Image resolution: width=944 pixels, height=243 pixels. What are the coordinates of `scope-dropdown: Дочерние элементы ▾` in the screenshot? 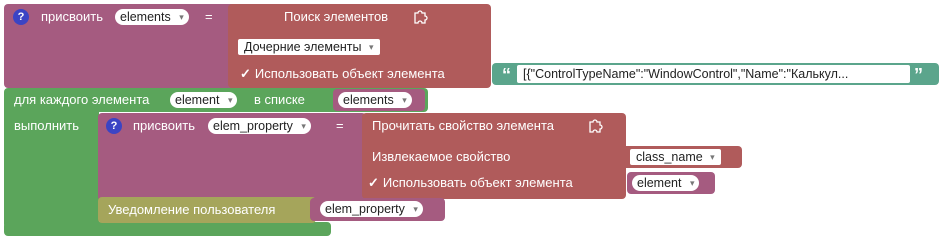 It's located at (309, 47).